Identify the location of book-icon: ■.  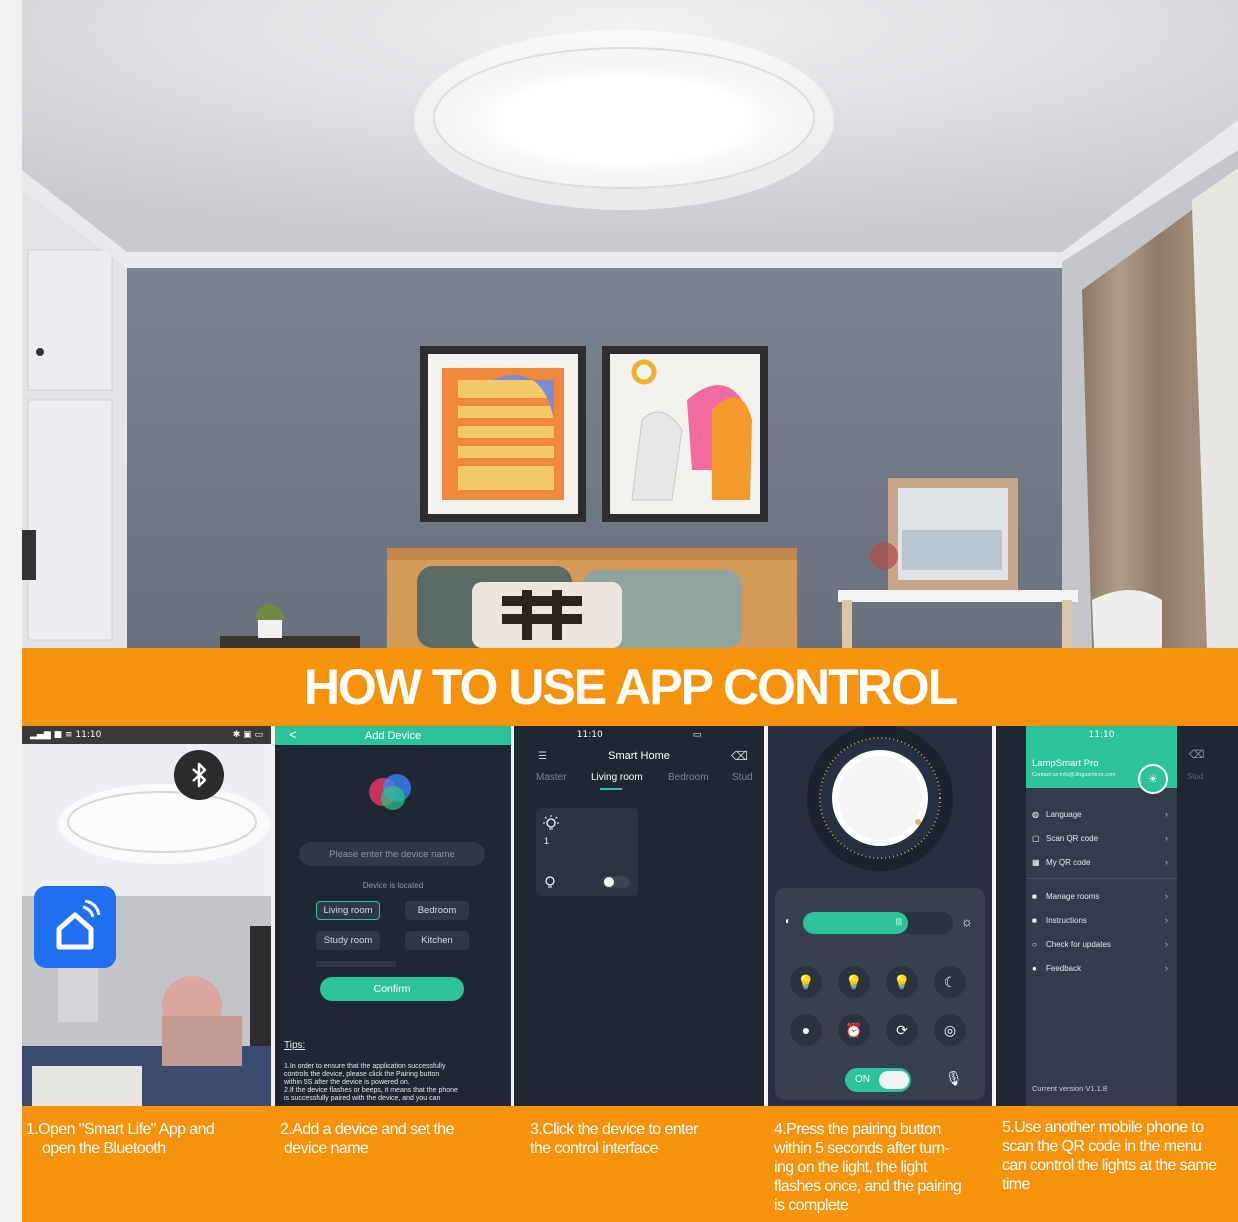
(1034, 920).